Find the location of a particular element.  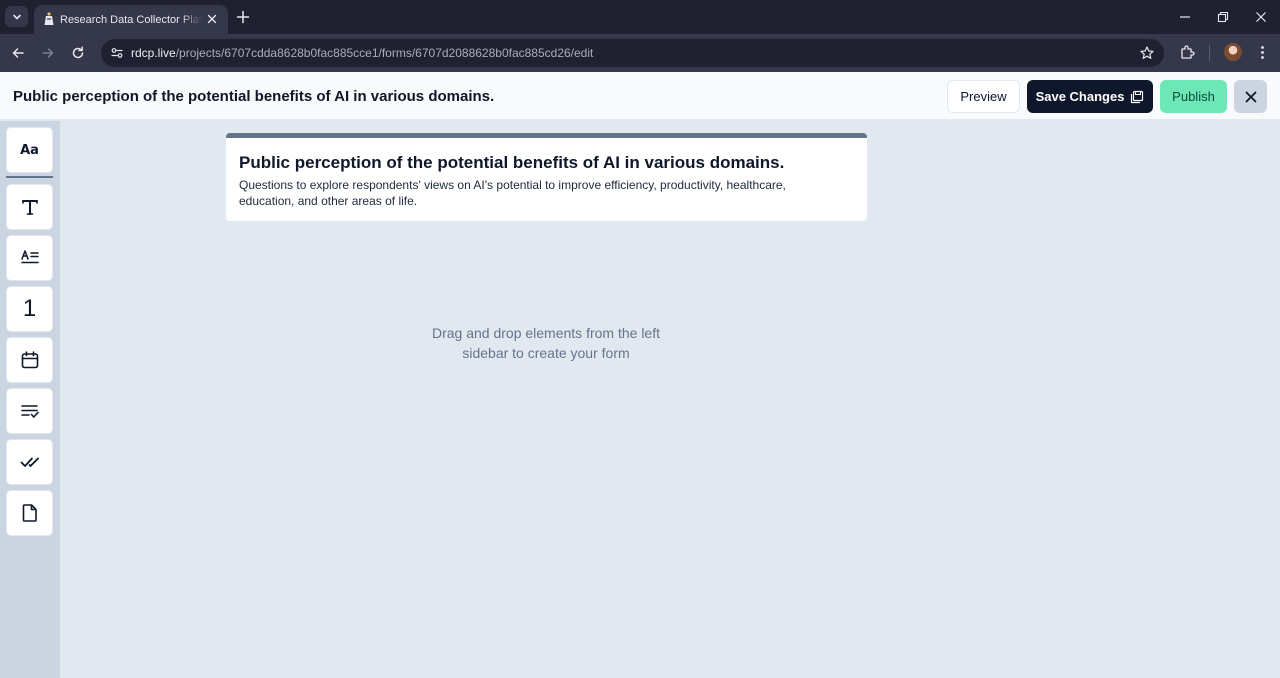

number-icon: 1 is located at coordinates (29, 308).